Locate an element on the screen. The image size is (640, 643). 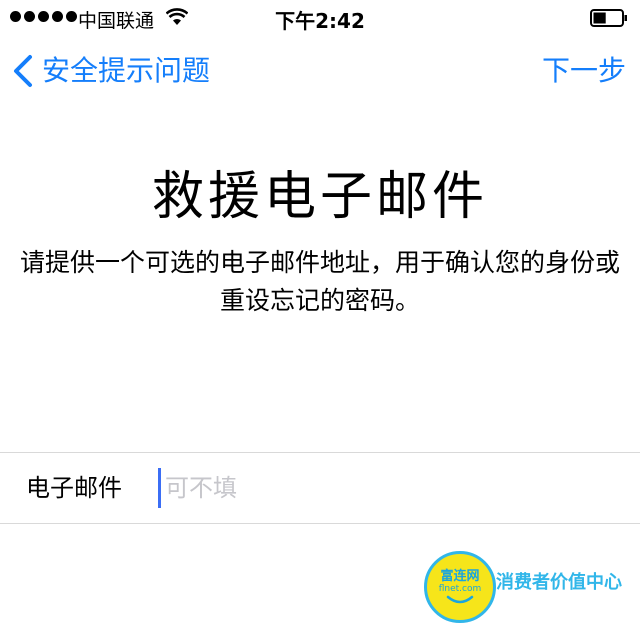
email-input is located at coordinates (381, 488).